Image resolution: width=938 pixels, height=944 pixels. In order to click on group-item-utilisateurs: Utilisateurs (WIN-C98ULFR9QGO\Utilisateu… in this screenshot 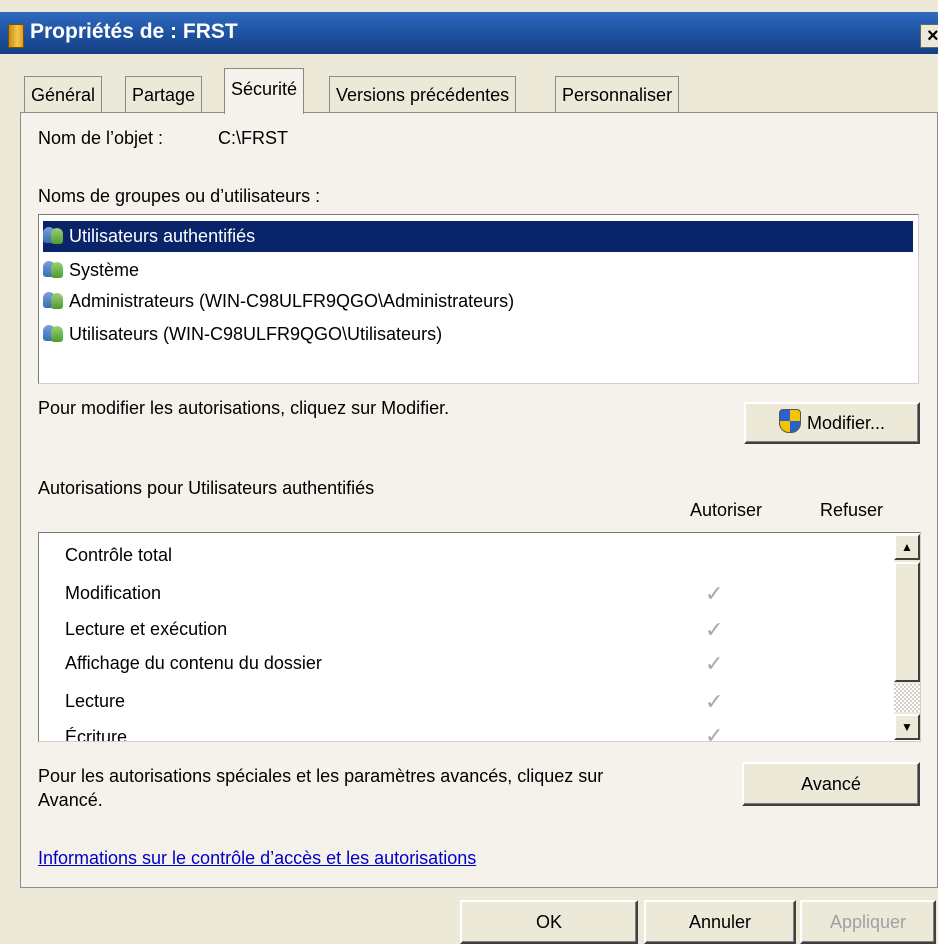, I will do `click(242, 334)`.